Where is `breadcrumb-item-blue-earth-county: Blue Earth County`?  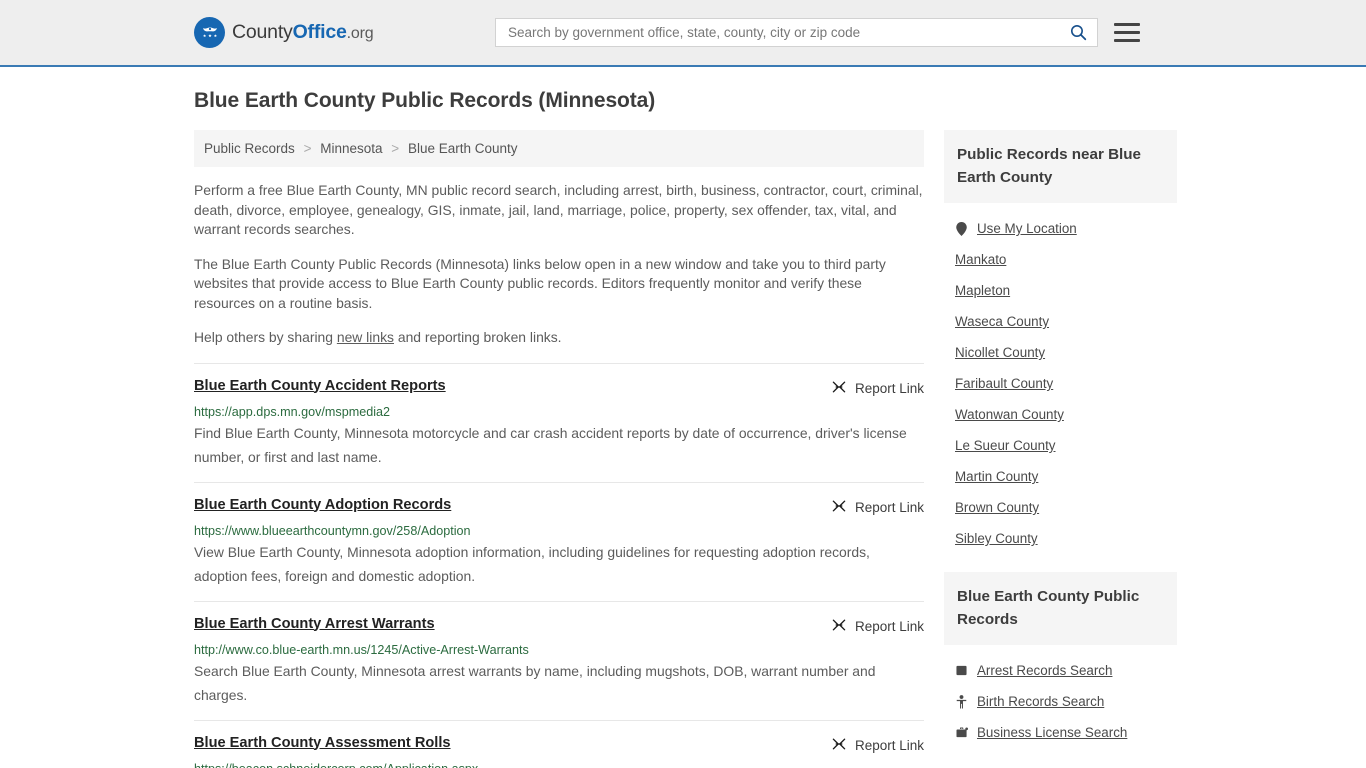 breadcrumb-item-blue-earth-county: Blue Earth County is located at coordinates (463, 148).